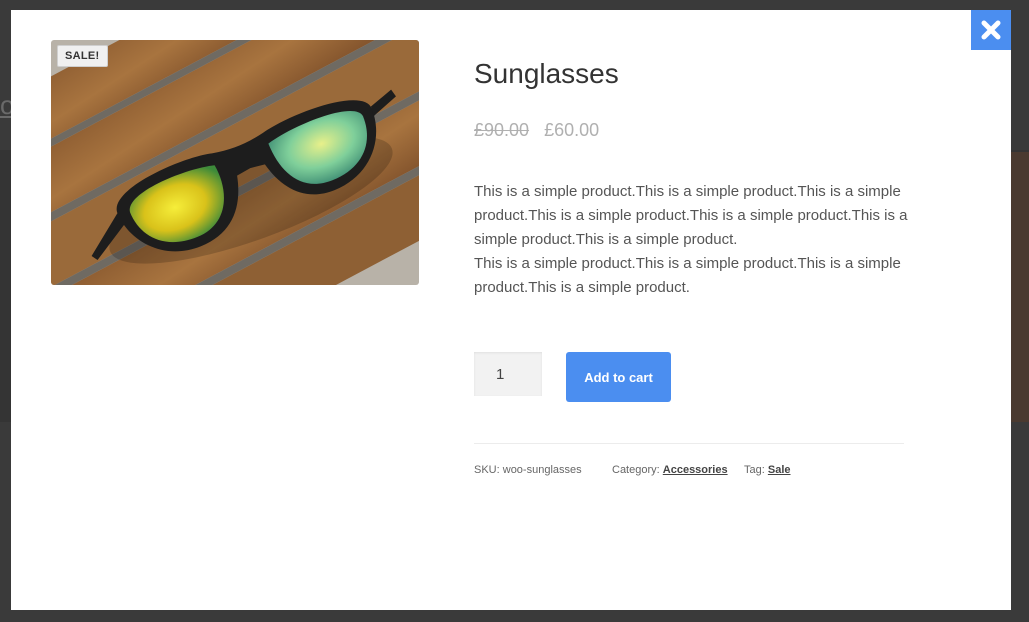 This screenshot has width=1029, height=622. I want to click on sunglasses-photo, so click(235, 162).